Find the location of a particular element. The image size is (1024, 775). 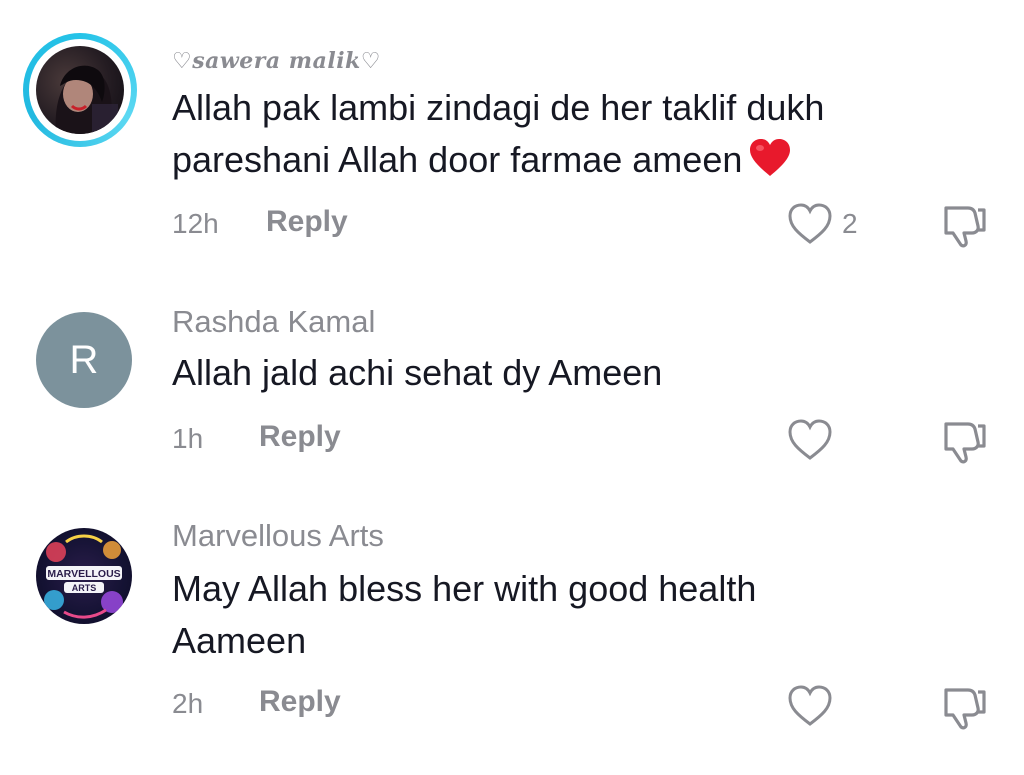

avatar is located at coordinates (80, 90).